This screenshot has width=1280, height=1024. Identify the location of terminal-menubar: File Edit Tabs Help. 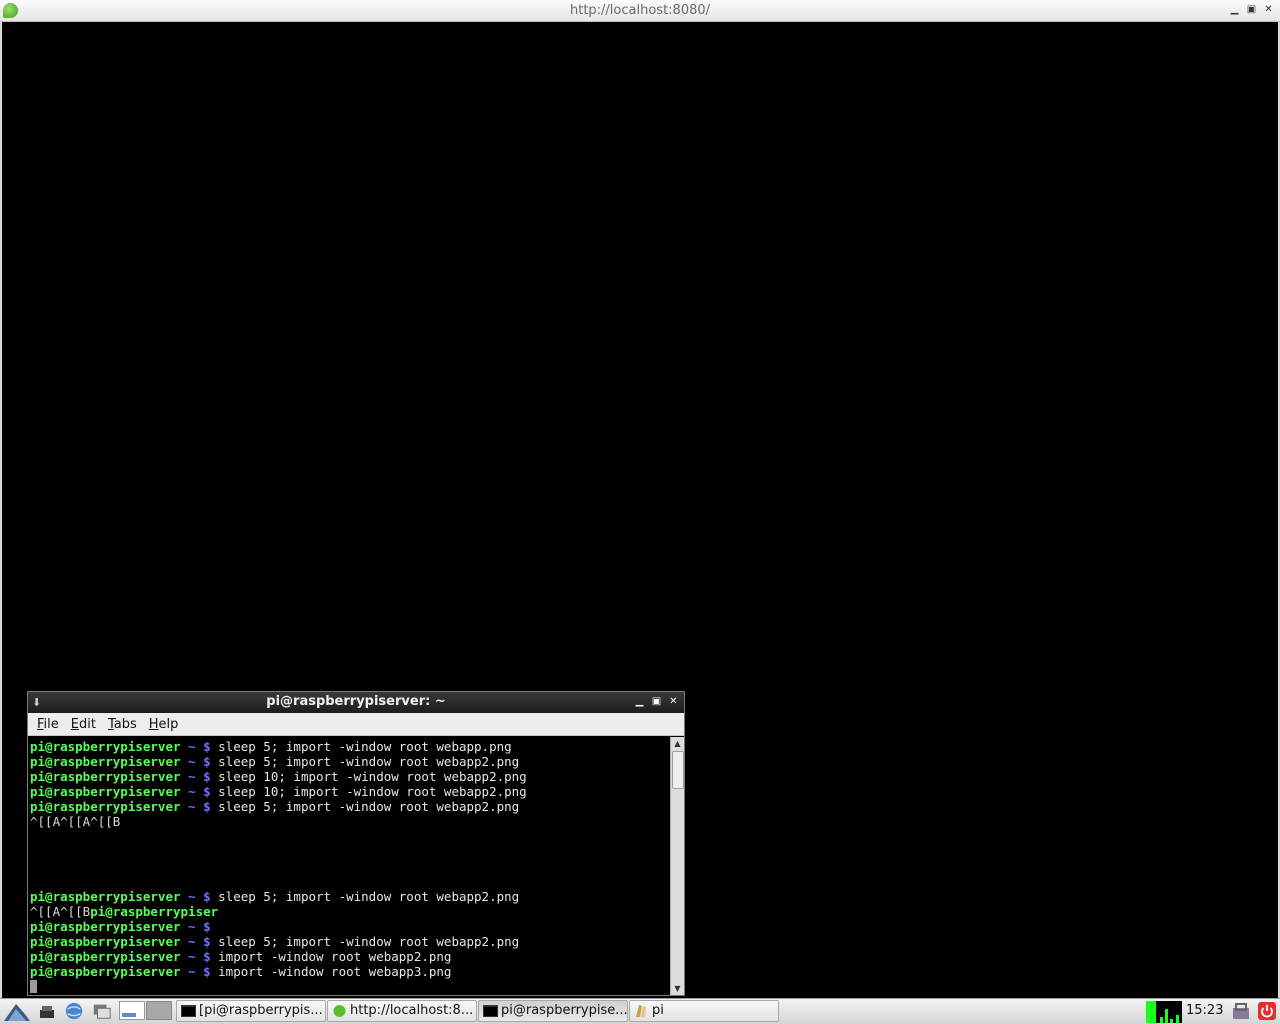
(356, 724).